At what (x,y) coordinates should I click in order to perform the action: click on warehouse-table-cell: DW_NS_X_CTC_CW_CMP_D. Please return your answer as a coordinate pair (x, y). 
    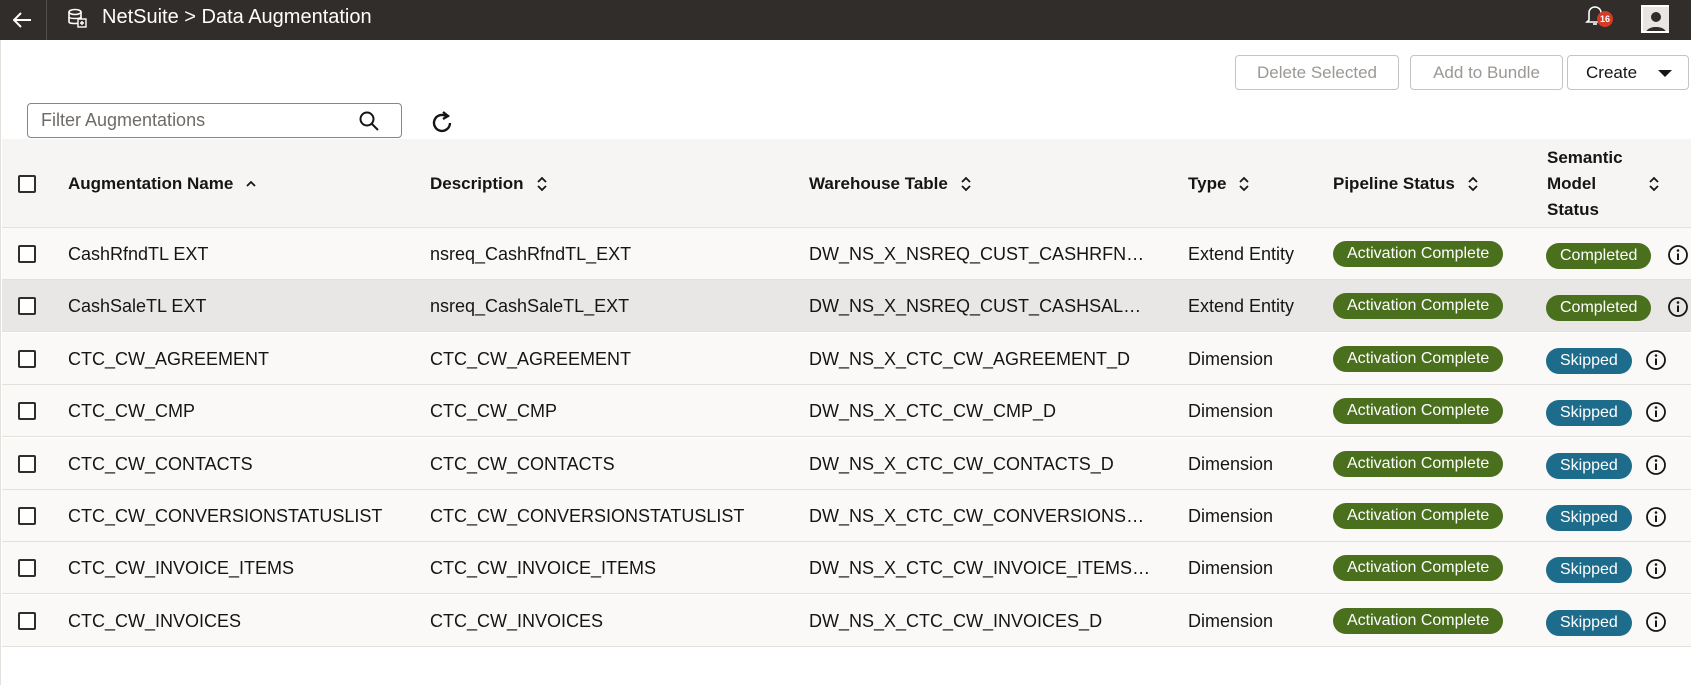
    Looking at the image, I should click on (933, 411).